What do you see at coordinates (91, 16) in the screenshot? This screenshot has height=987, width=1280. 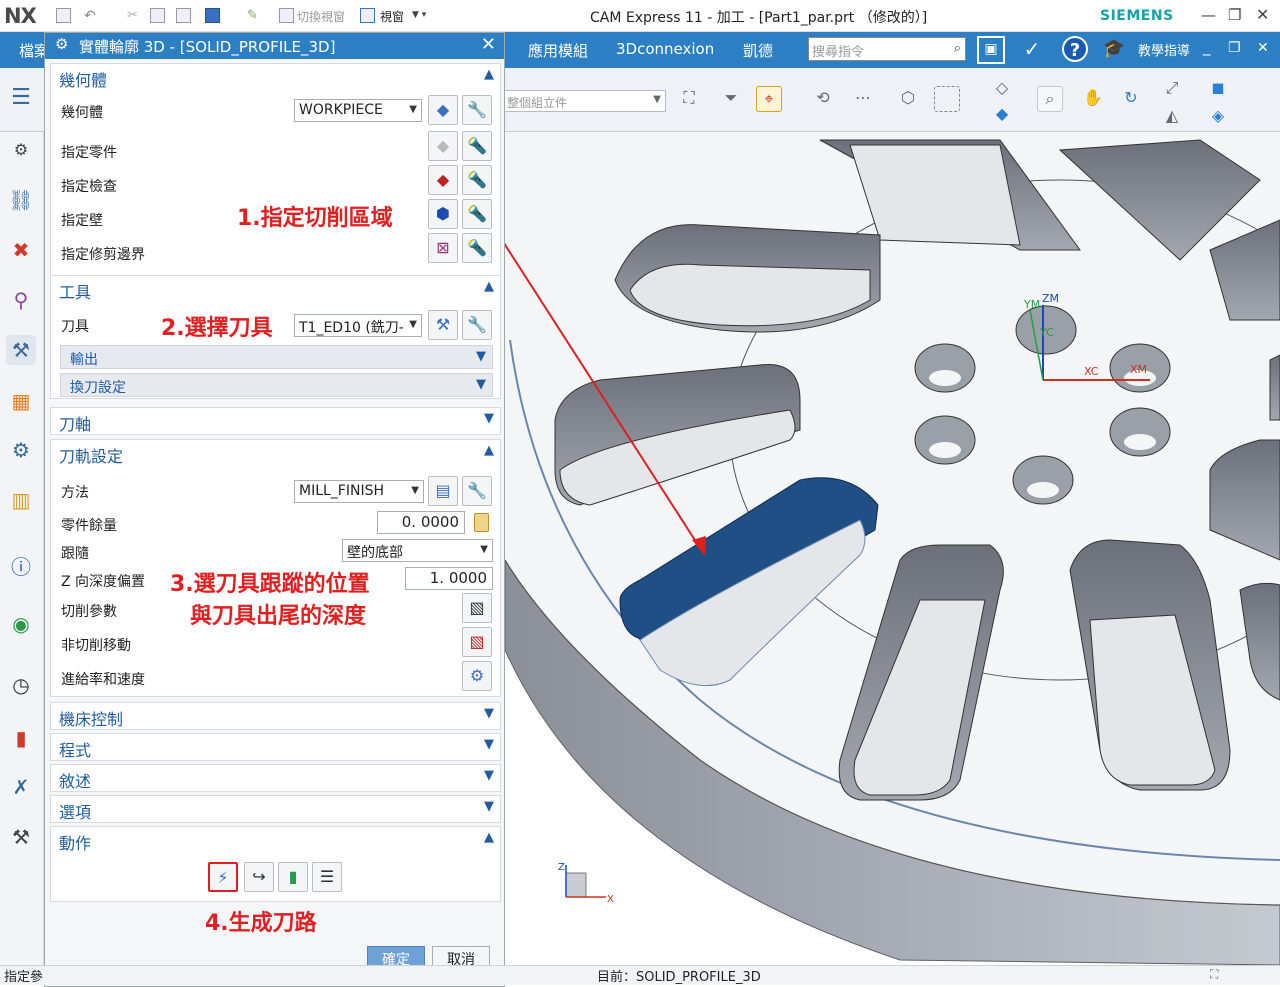 I see `undo-icon: ↶` at bounding box center [91, 16].